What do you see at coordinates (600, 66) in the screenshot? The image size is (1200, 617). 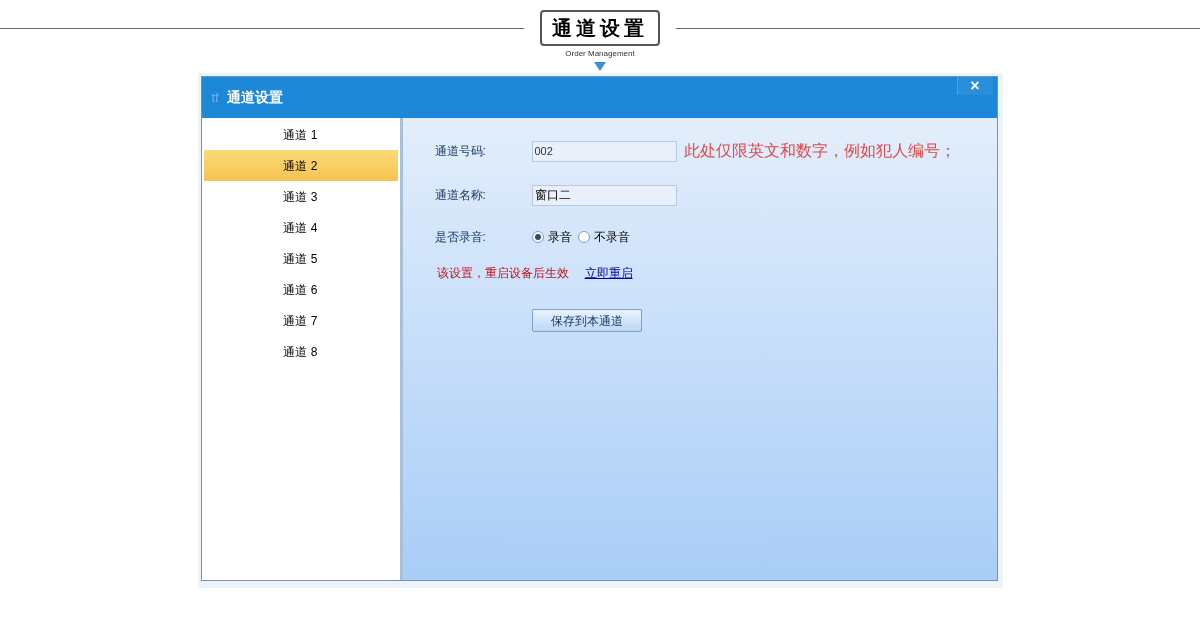 I see `down-triangle-icon` at bounding box center [600, 66].